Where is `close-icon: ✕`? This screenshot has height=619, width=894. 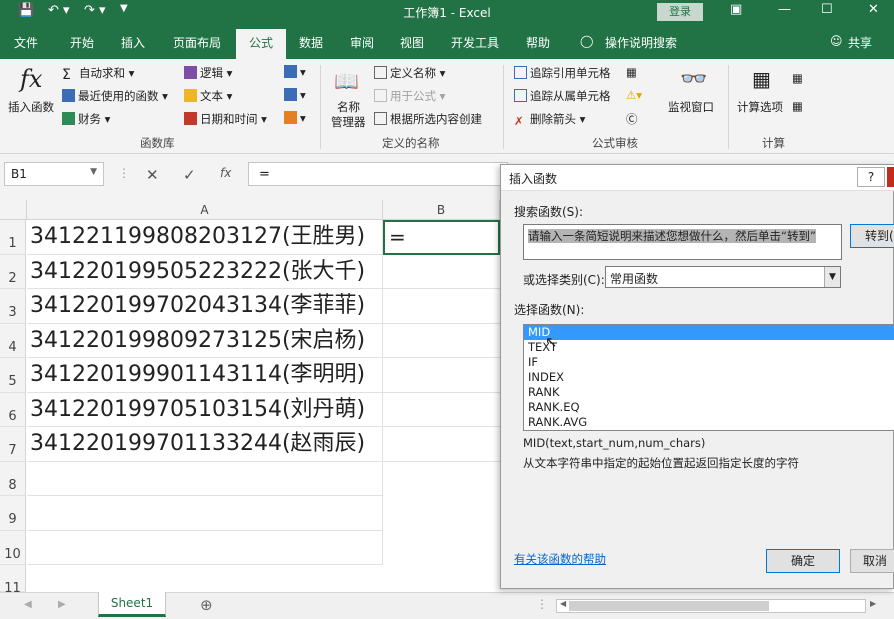
close-icon: ✕ is located at coordinates (873, 9).